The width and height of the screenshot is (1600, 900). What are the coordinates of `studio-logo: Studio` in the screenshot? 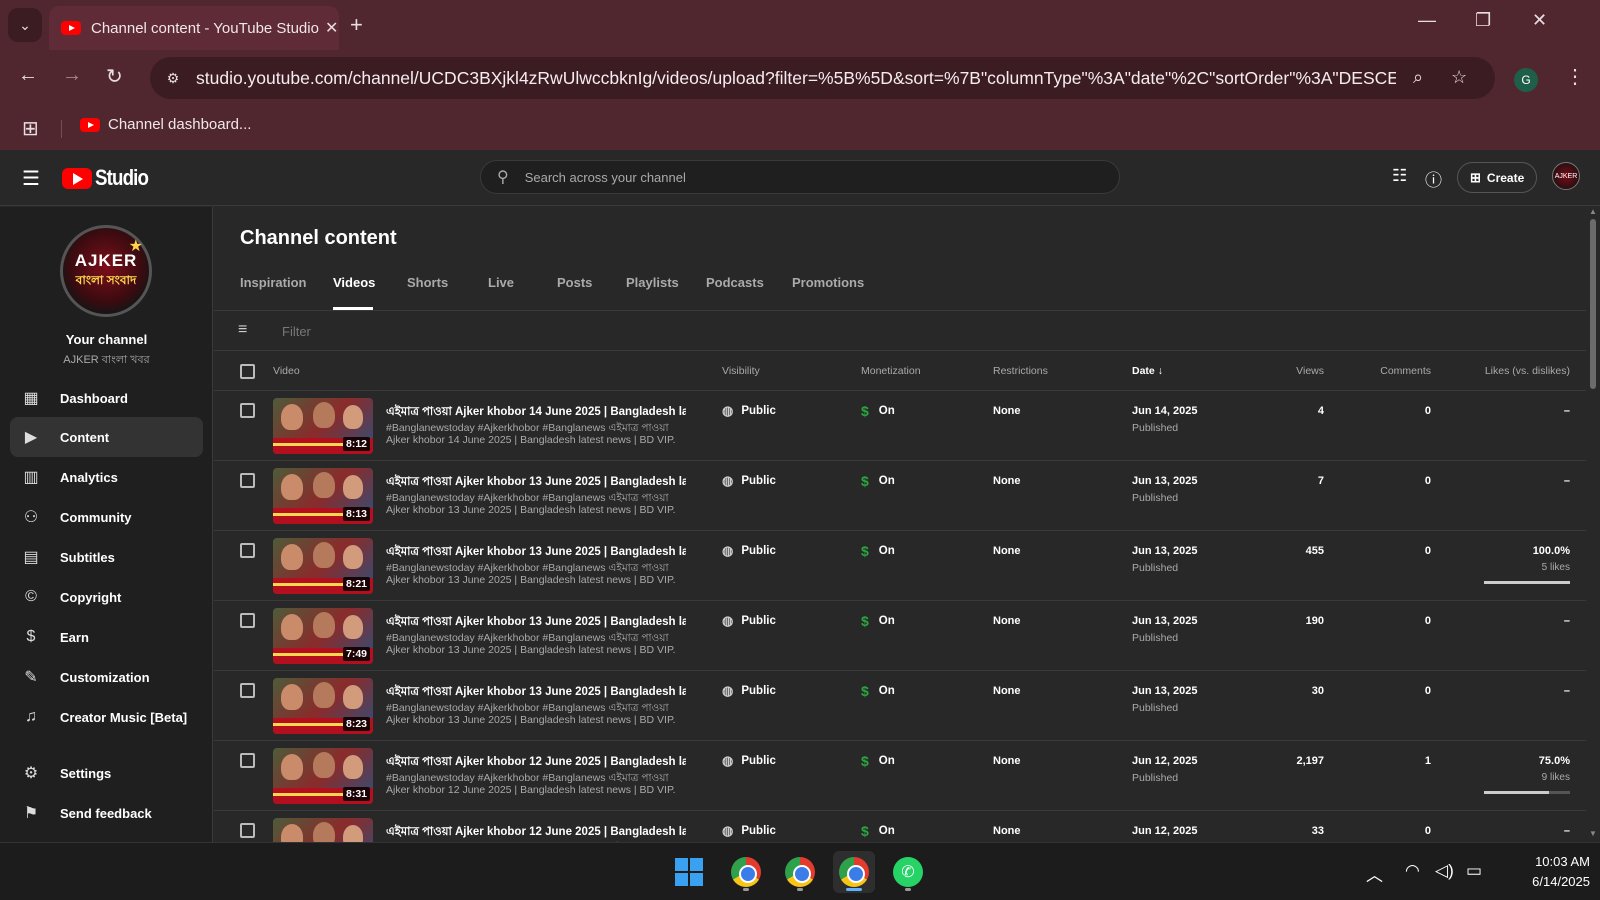 It's located at (109, 178).